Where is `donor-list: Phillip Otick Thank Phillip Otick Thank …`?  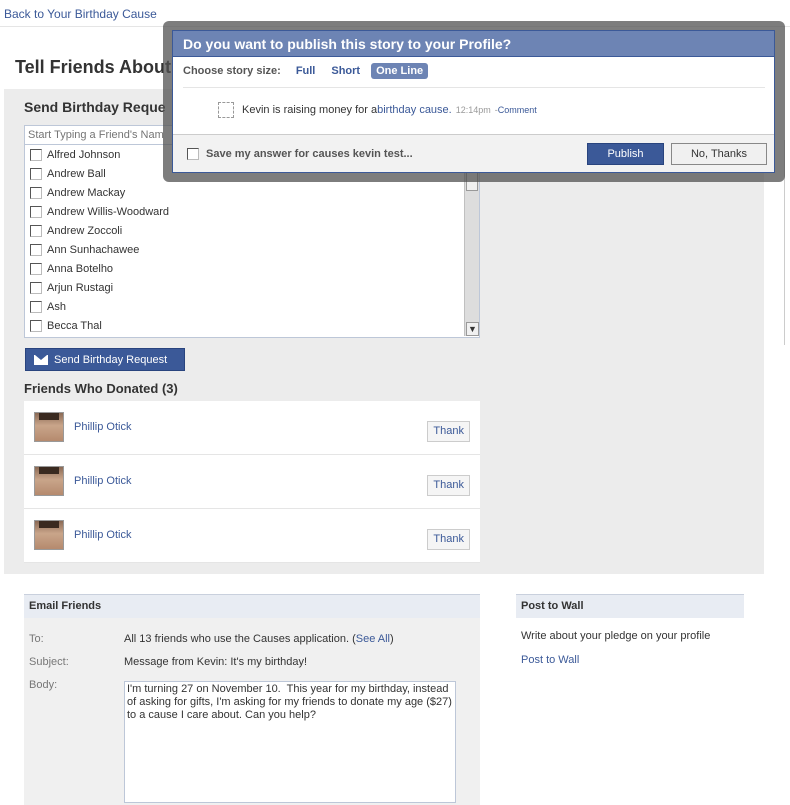 donor-list: Phillip Otick Thank Phillip Otick Thank … is located at coordinates (252, 482).